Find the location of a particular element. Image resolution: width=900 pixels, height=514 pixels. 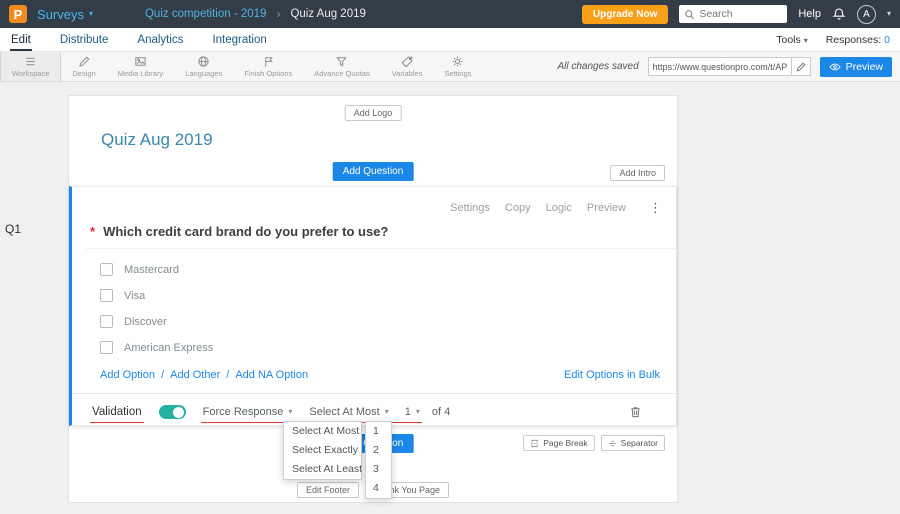

breadcrumb-parent: Quiz competition - 2019 is located at coordinates (205, 14).